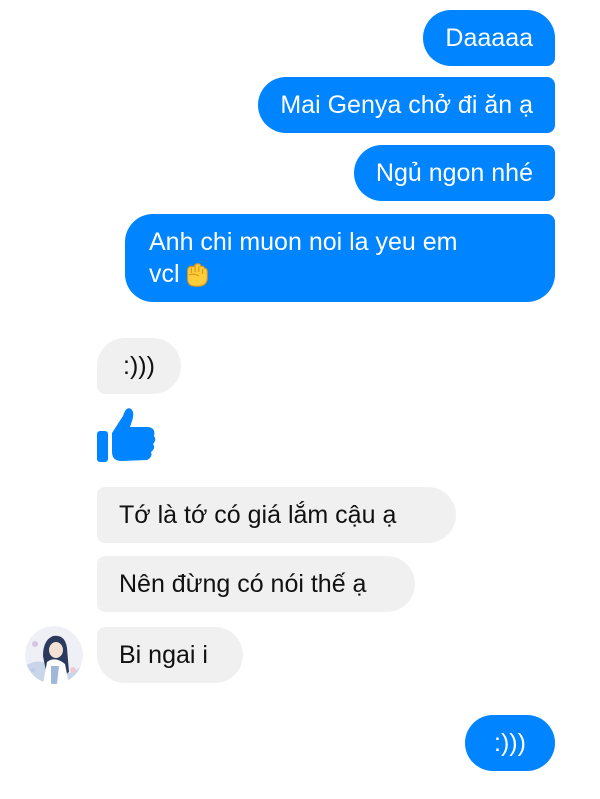  I want to click on message-text: Anh chi muon noi la yeu em vcl, so click(303, 258).